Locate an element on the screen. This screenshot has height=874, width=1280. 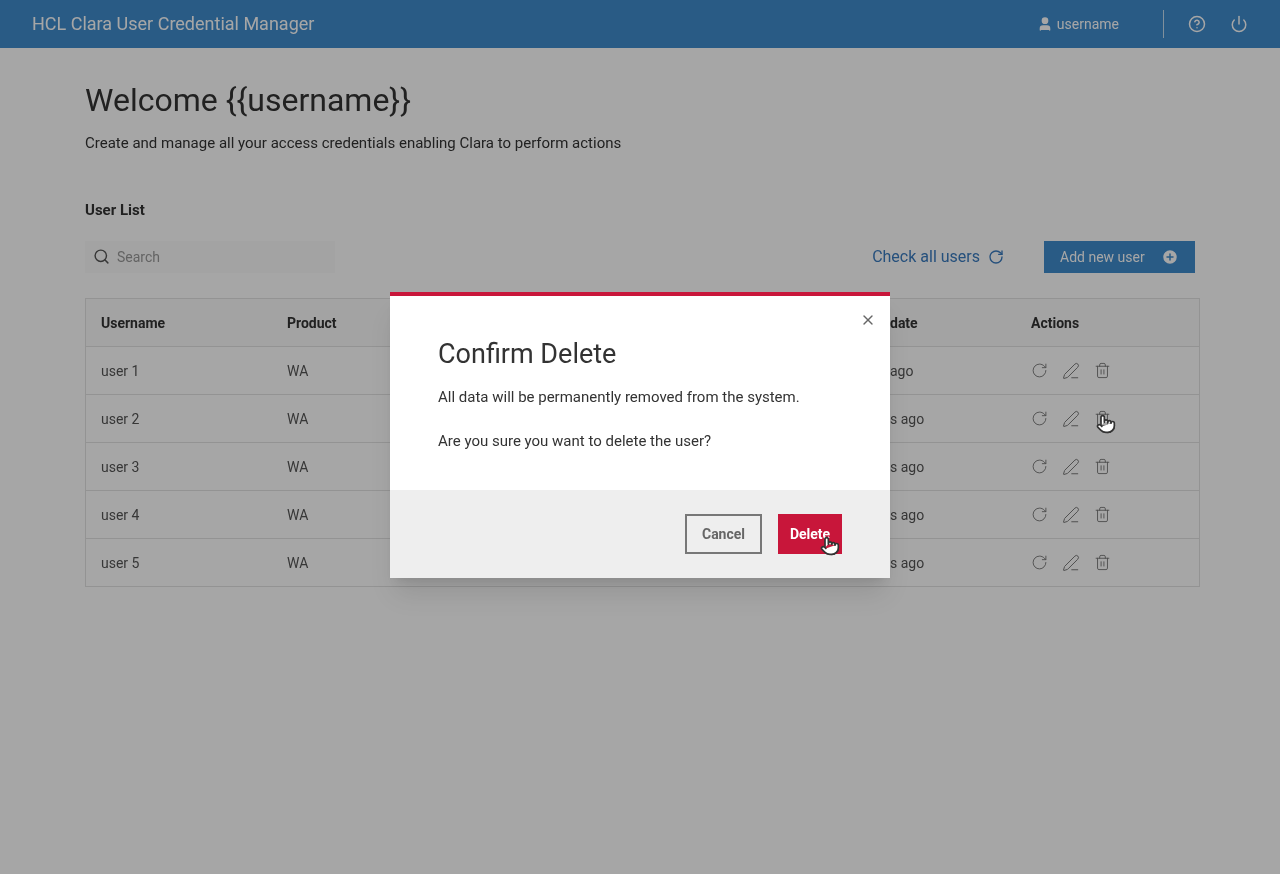
table-cell-text: ago is located at coordinates (902, 371).